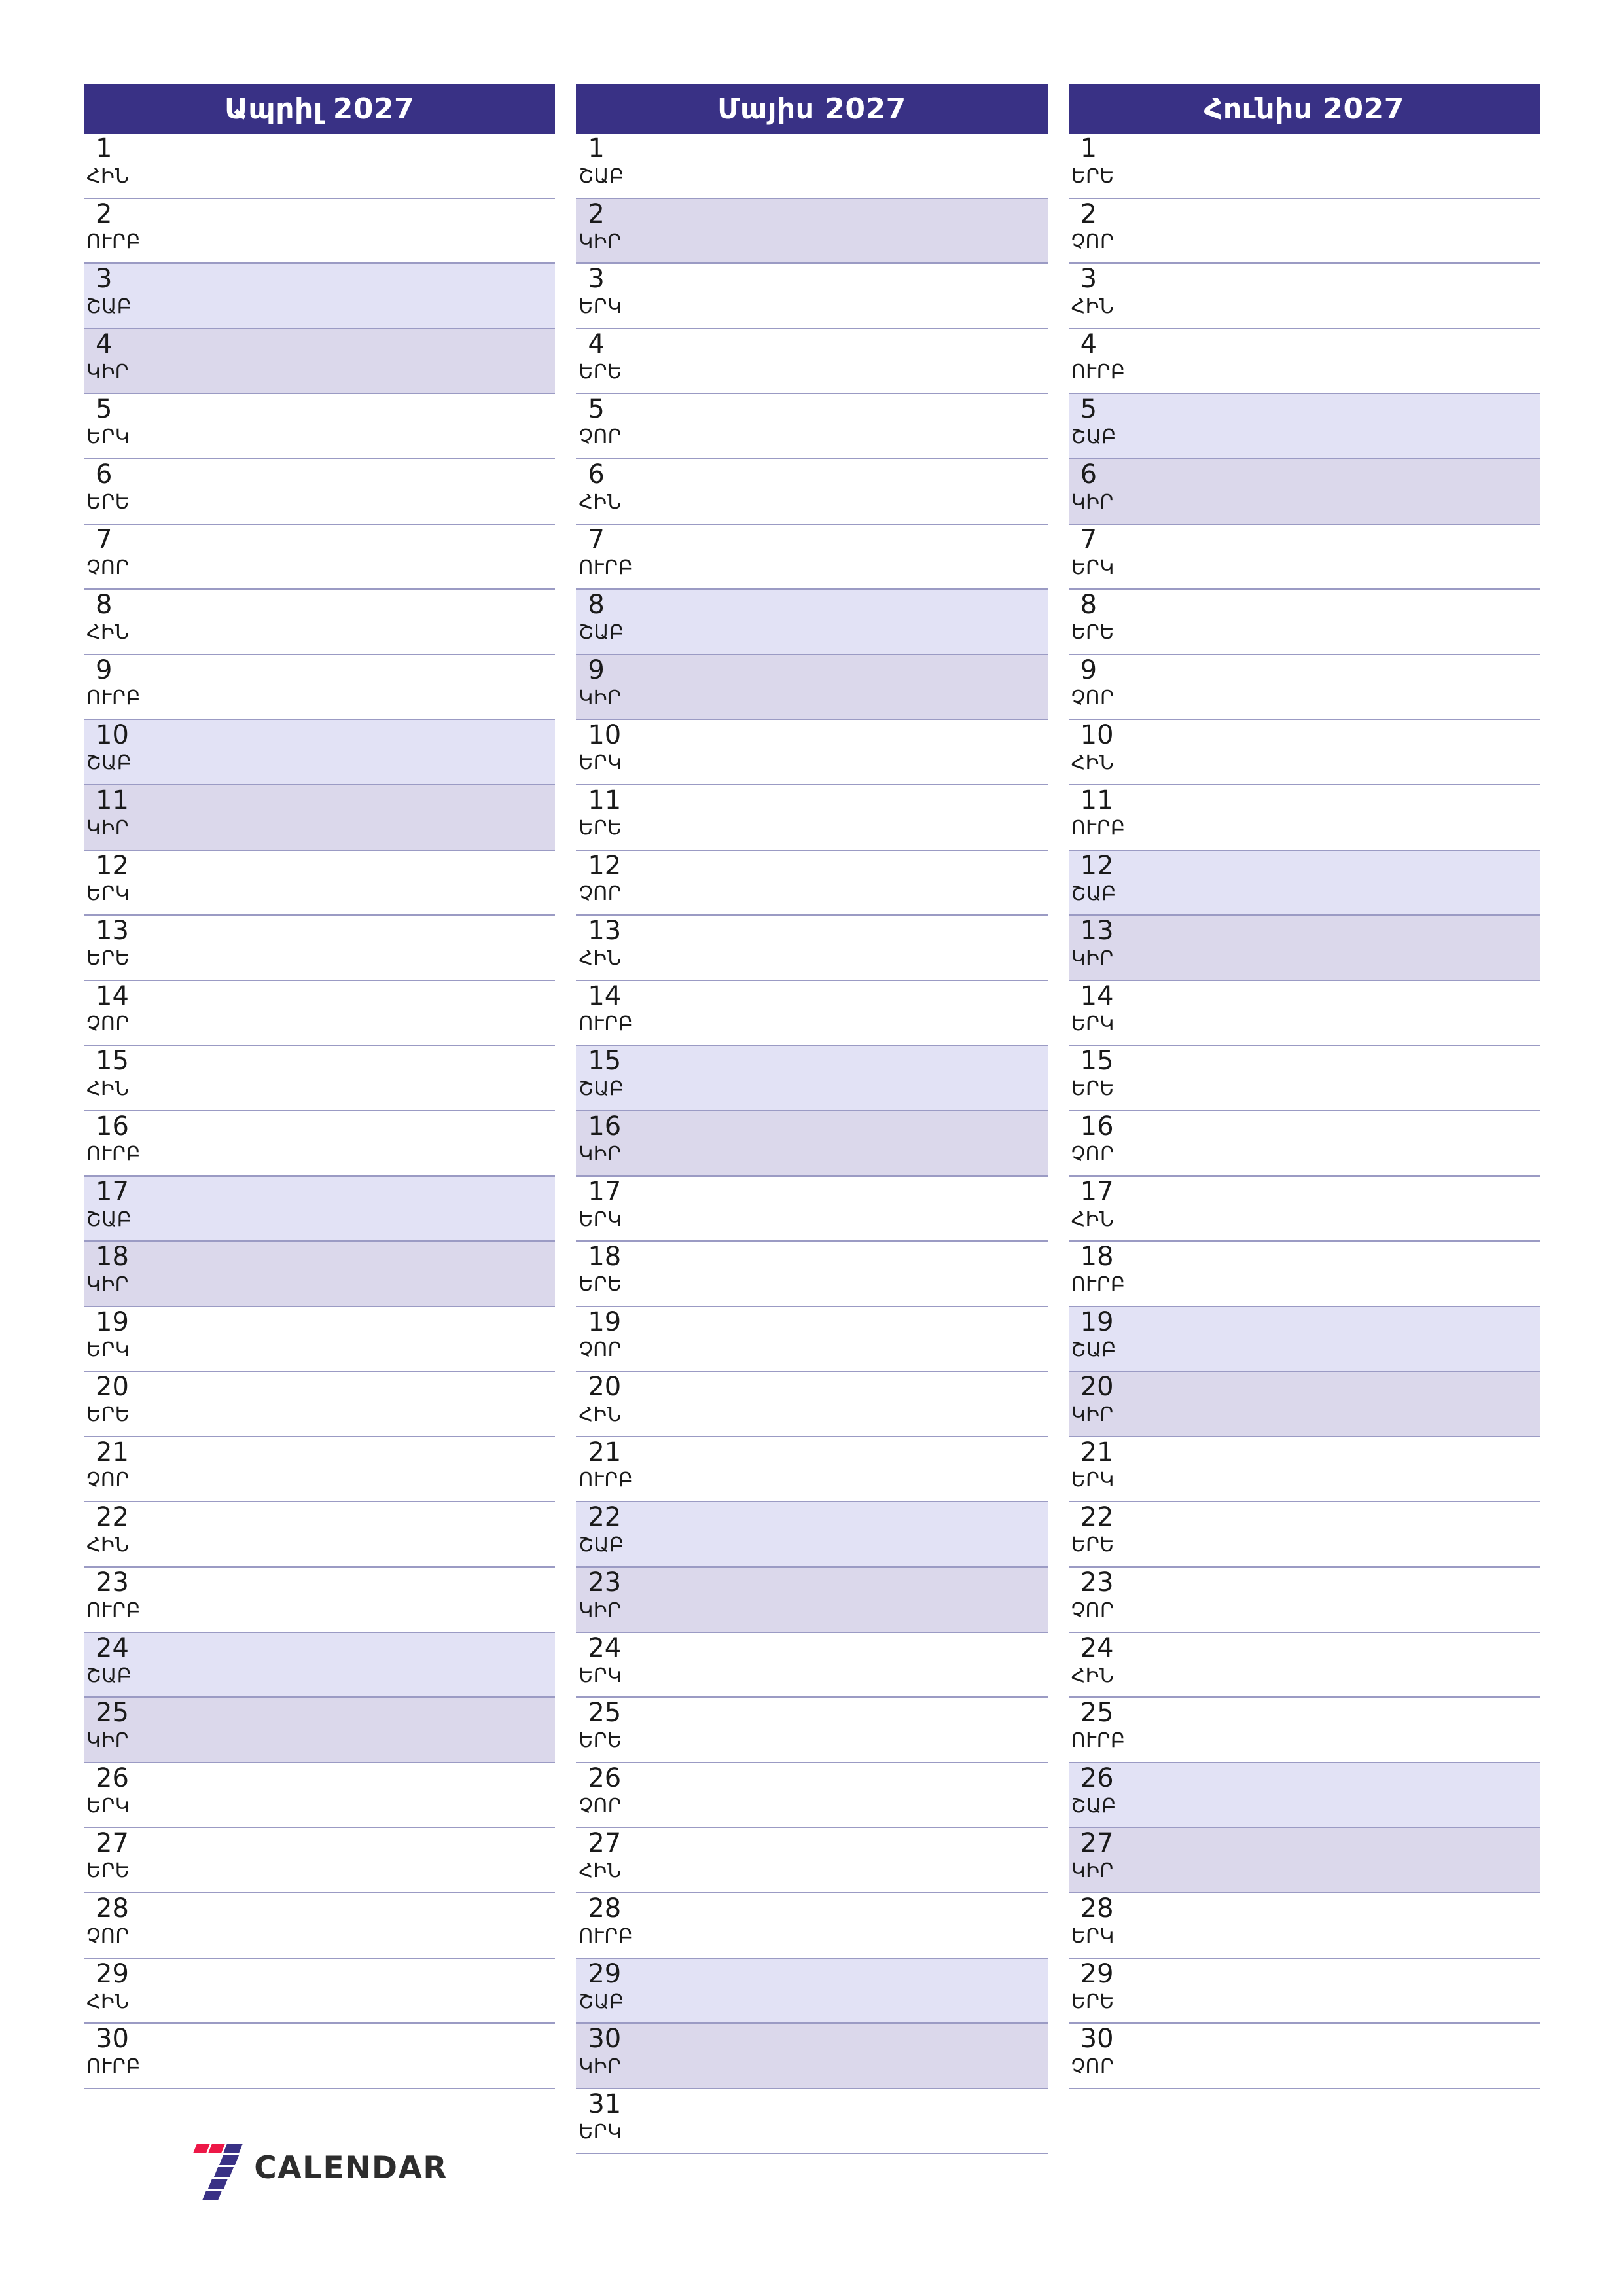 Image resolution: width=1623 pixels, height=2296 pixels. What do you see at coordinates (320, 362) in the screenshot?
I see `day-row: 4 ԿԻՐ` at bounding box center [320, 362].